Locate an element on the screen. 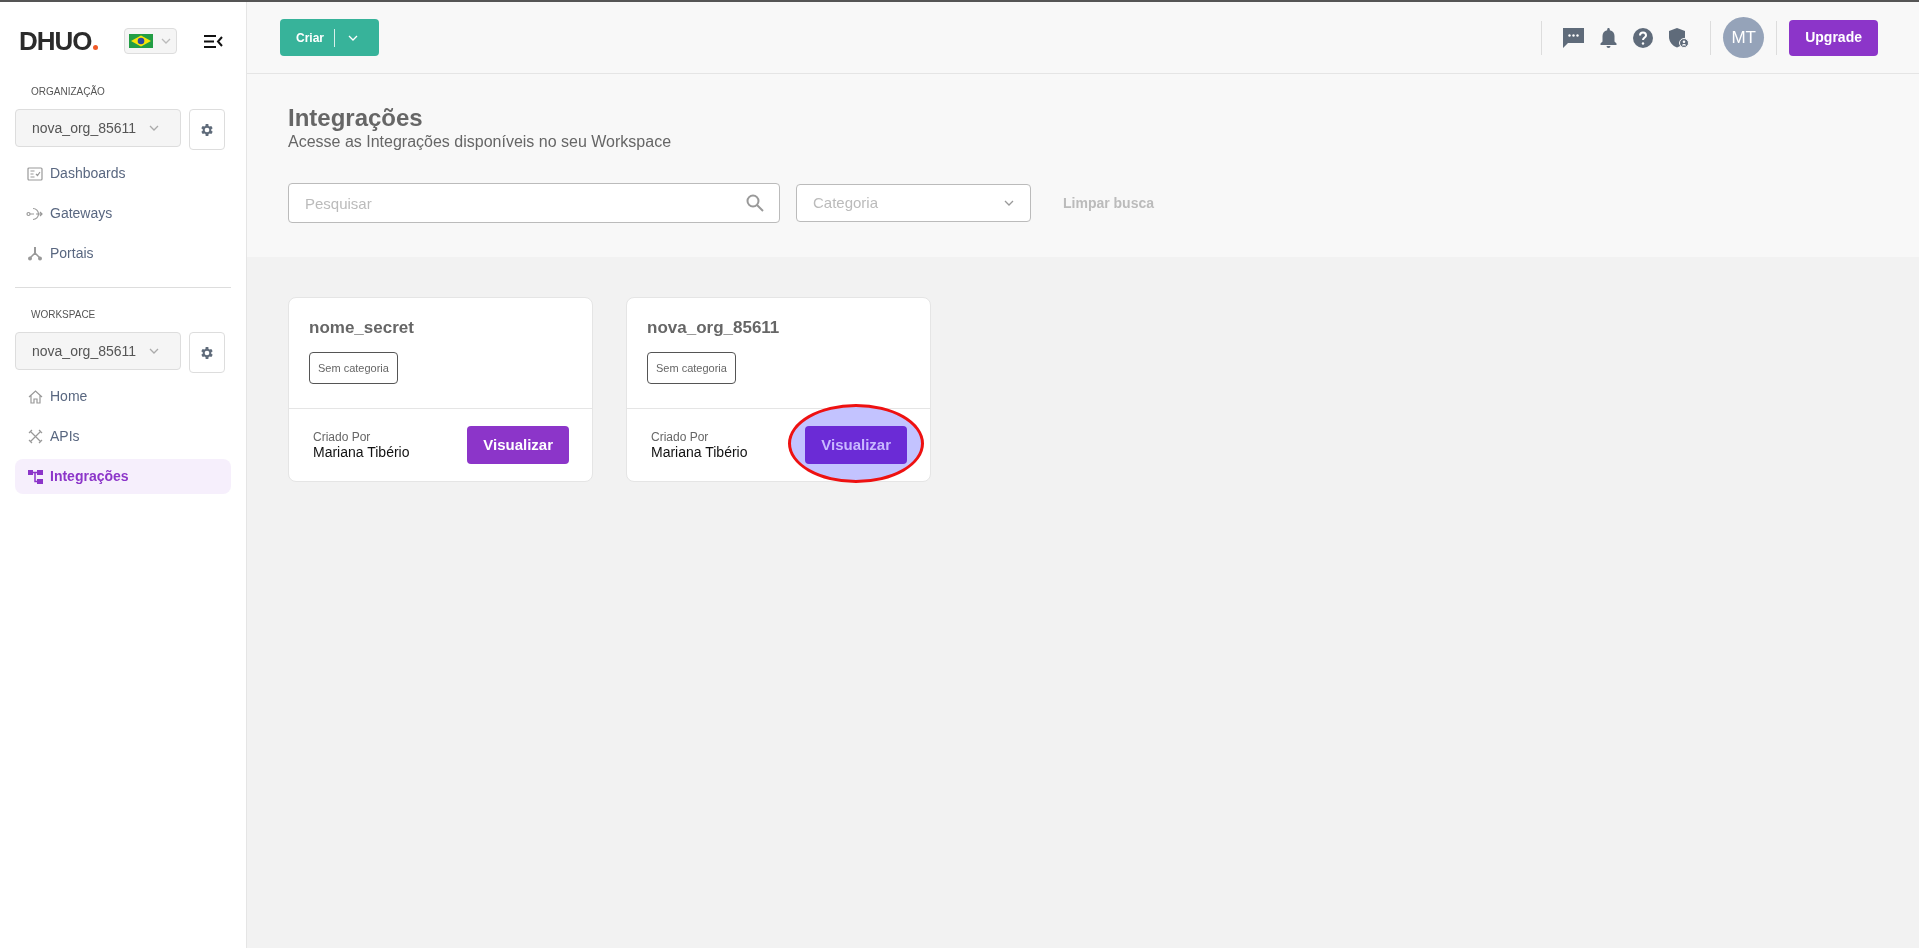 This screenshot has width=1919, height=948. gateway-icon is located at coordinates (35, 213).